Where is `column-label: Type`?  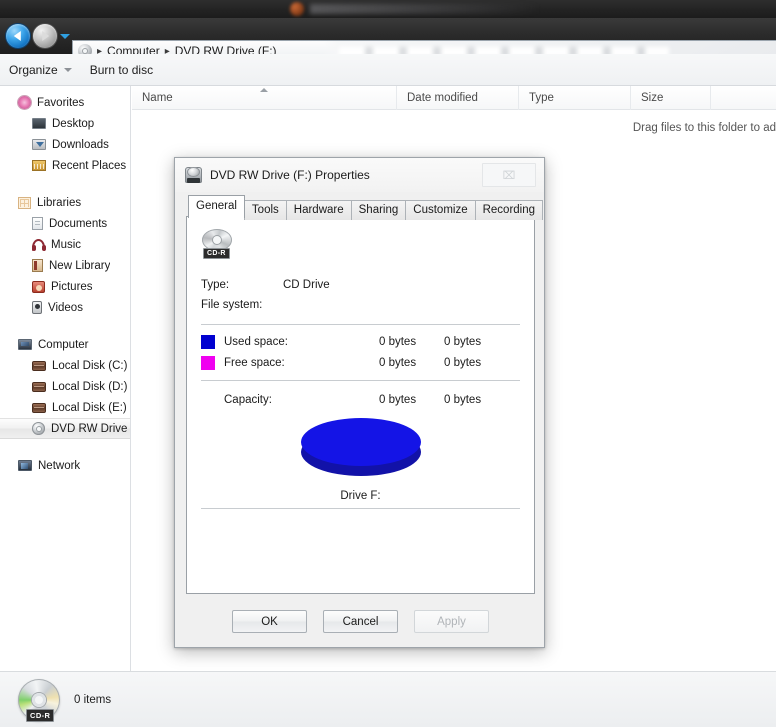
column-label: Type is located at coordinates (541, 97).